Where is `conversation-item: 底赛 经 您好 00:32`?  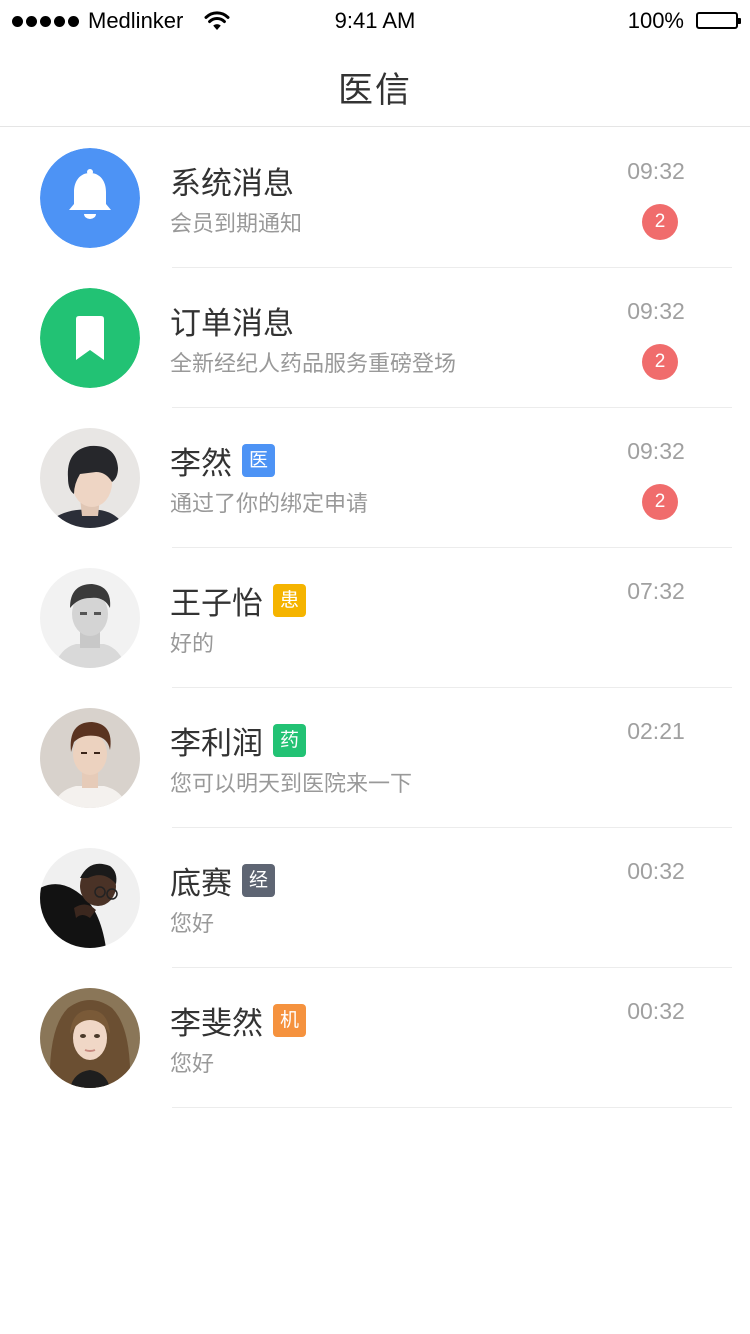 conversation-item: 底赛 经 您好 00:32 is located at coordinates (375, 898).